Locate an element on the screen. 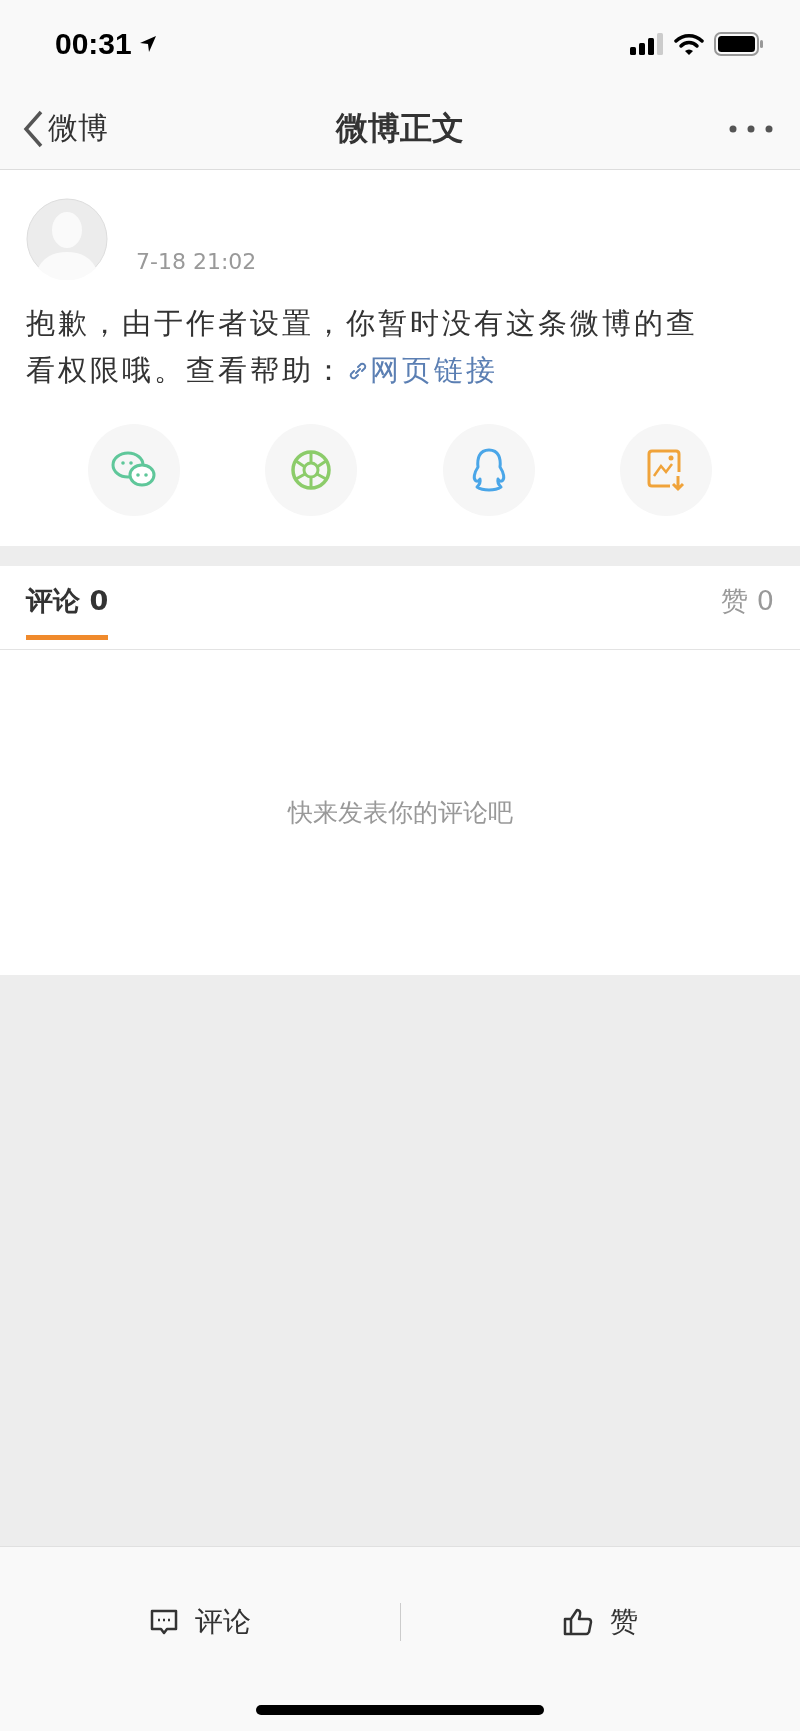 This screenshot has height=1731, width=800. web-link: 网页链接 is located at coordinates (422, 370).